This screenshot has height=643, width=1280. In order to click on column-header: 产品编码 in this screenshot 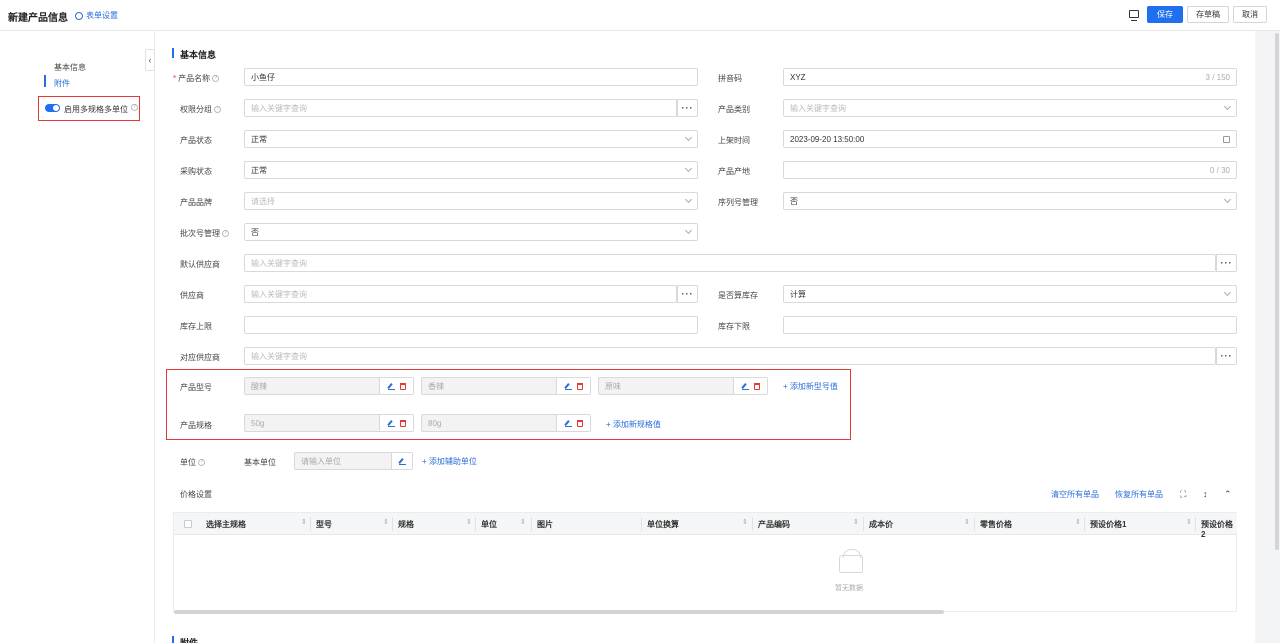, I will do `click(774, 524)`.